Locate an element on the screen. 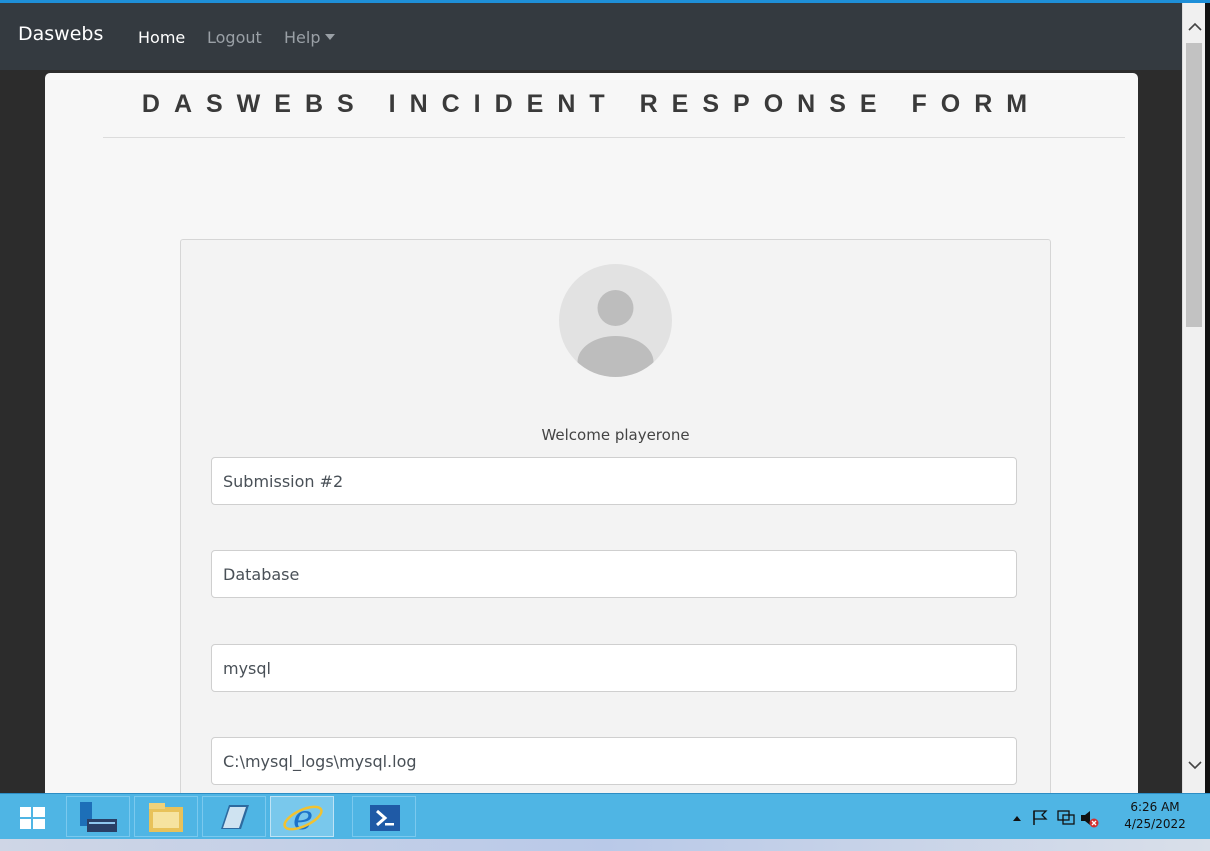  system-tray is located at coordinates (1062, 817).